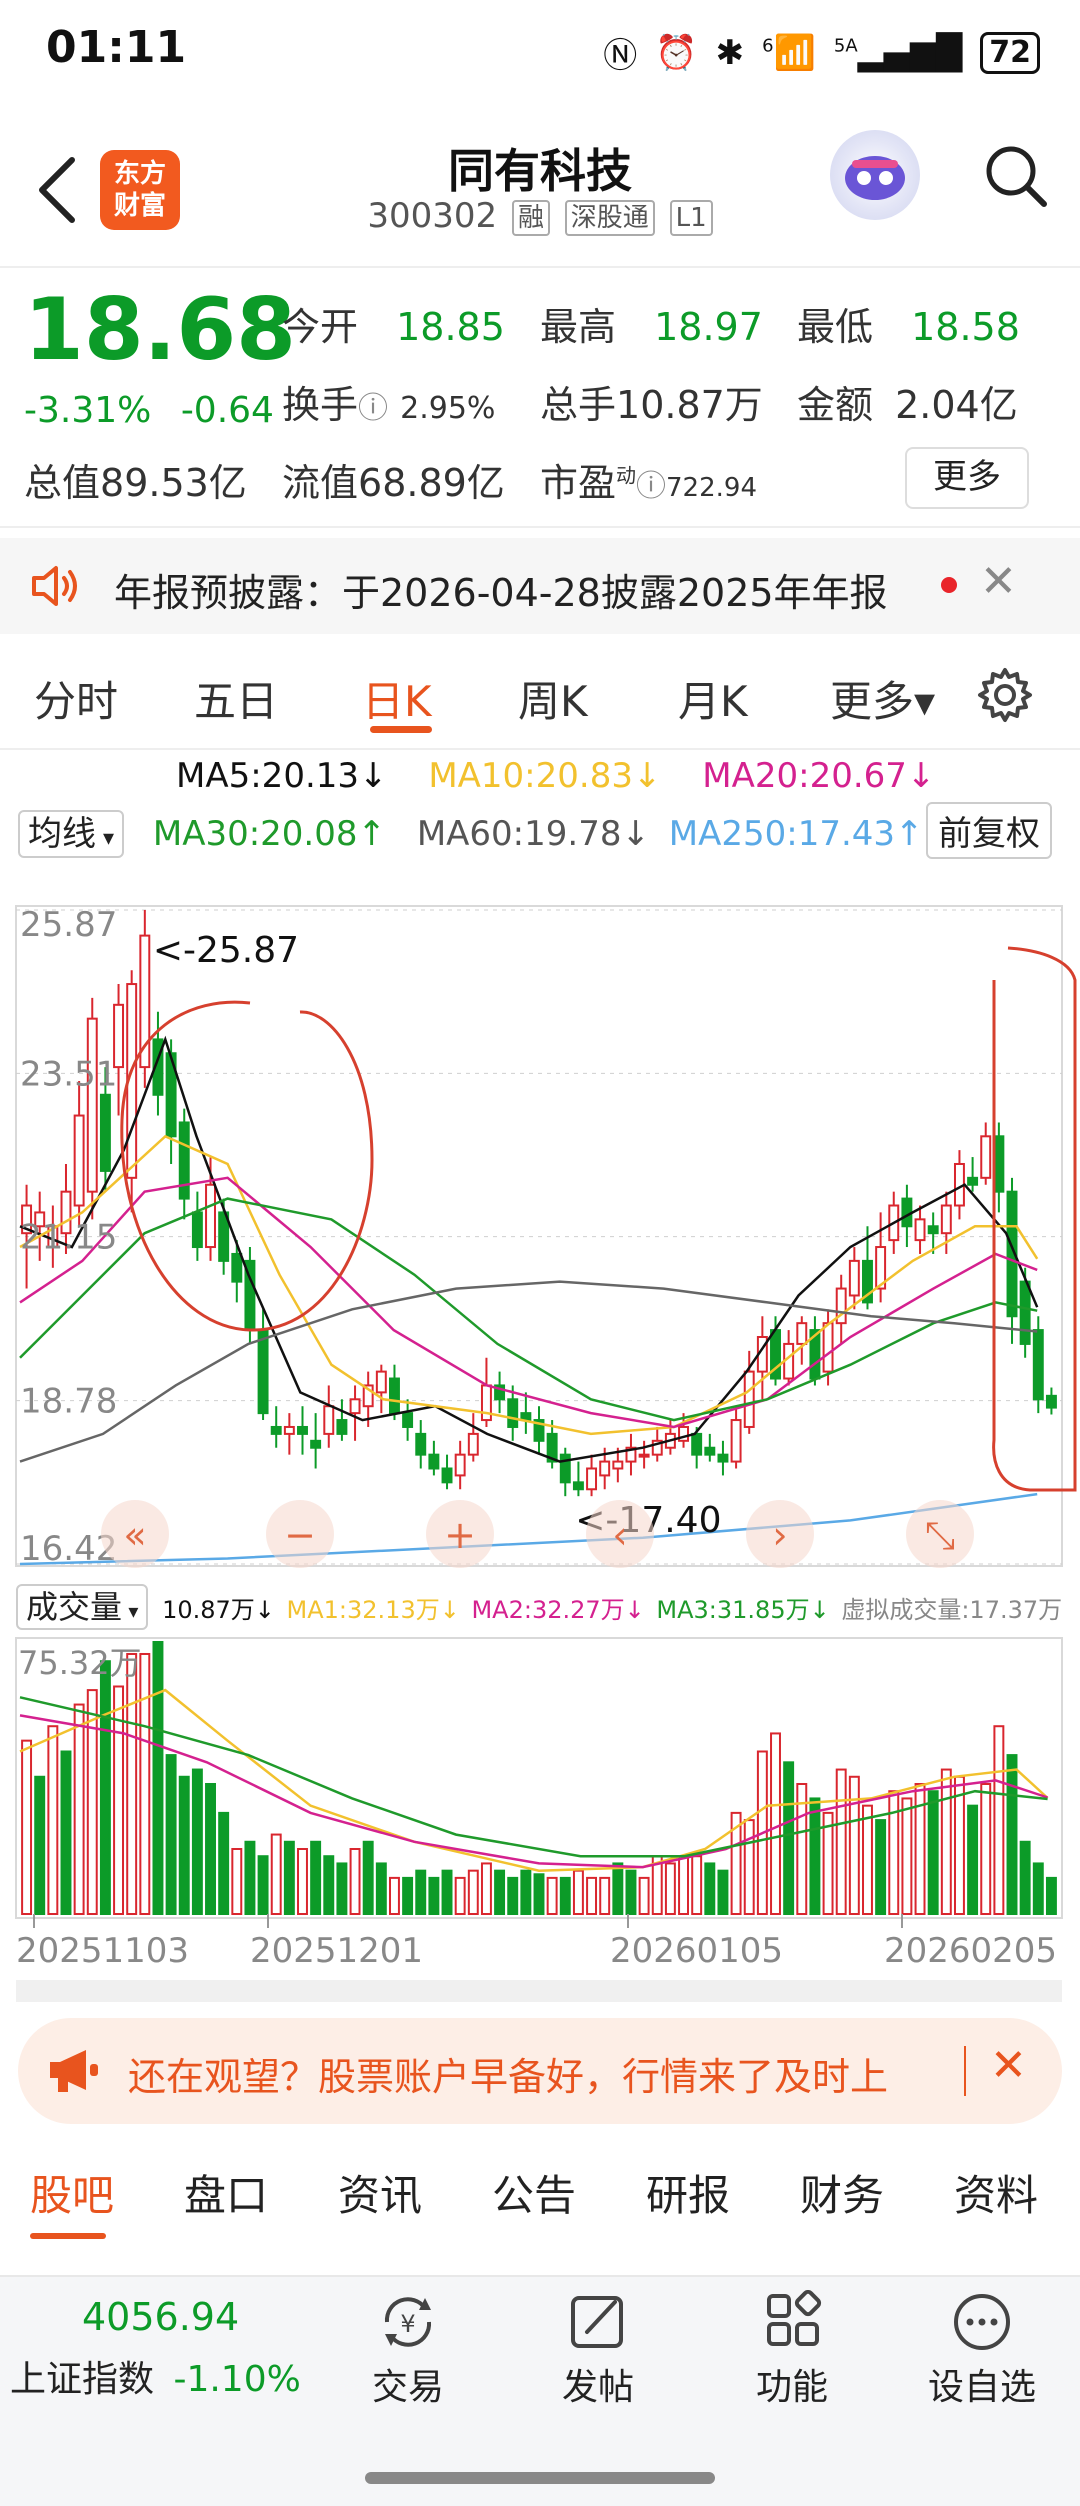  What do you see at coordinates (578, 327) in the screenshot?
I see `high-label: 最高` at bounding box center [578, 327].